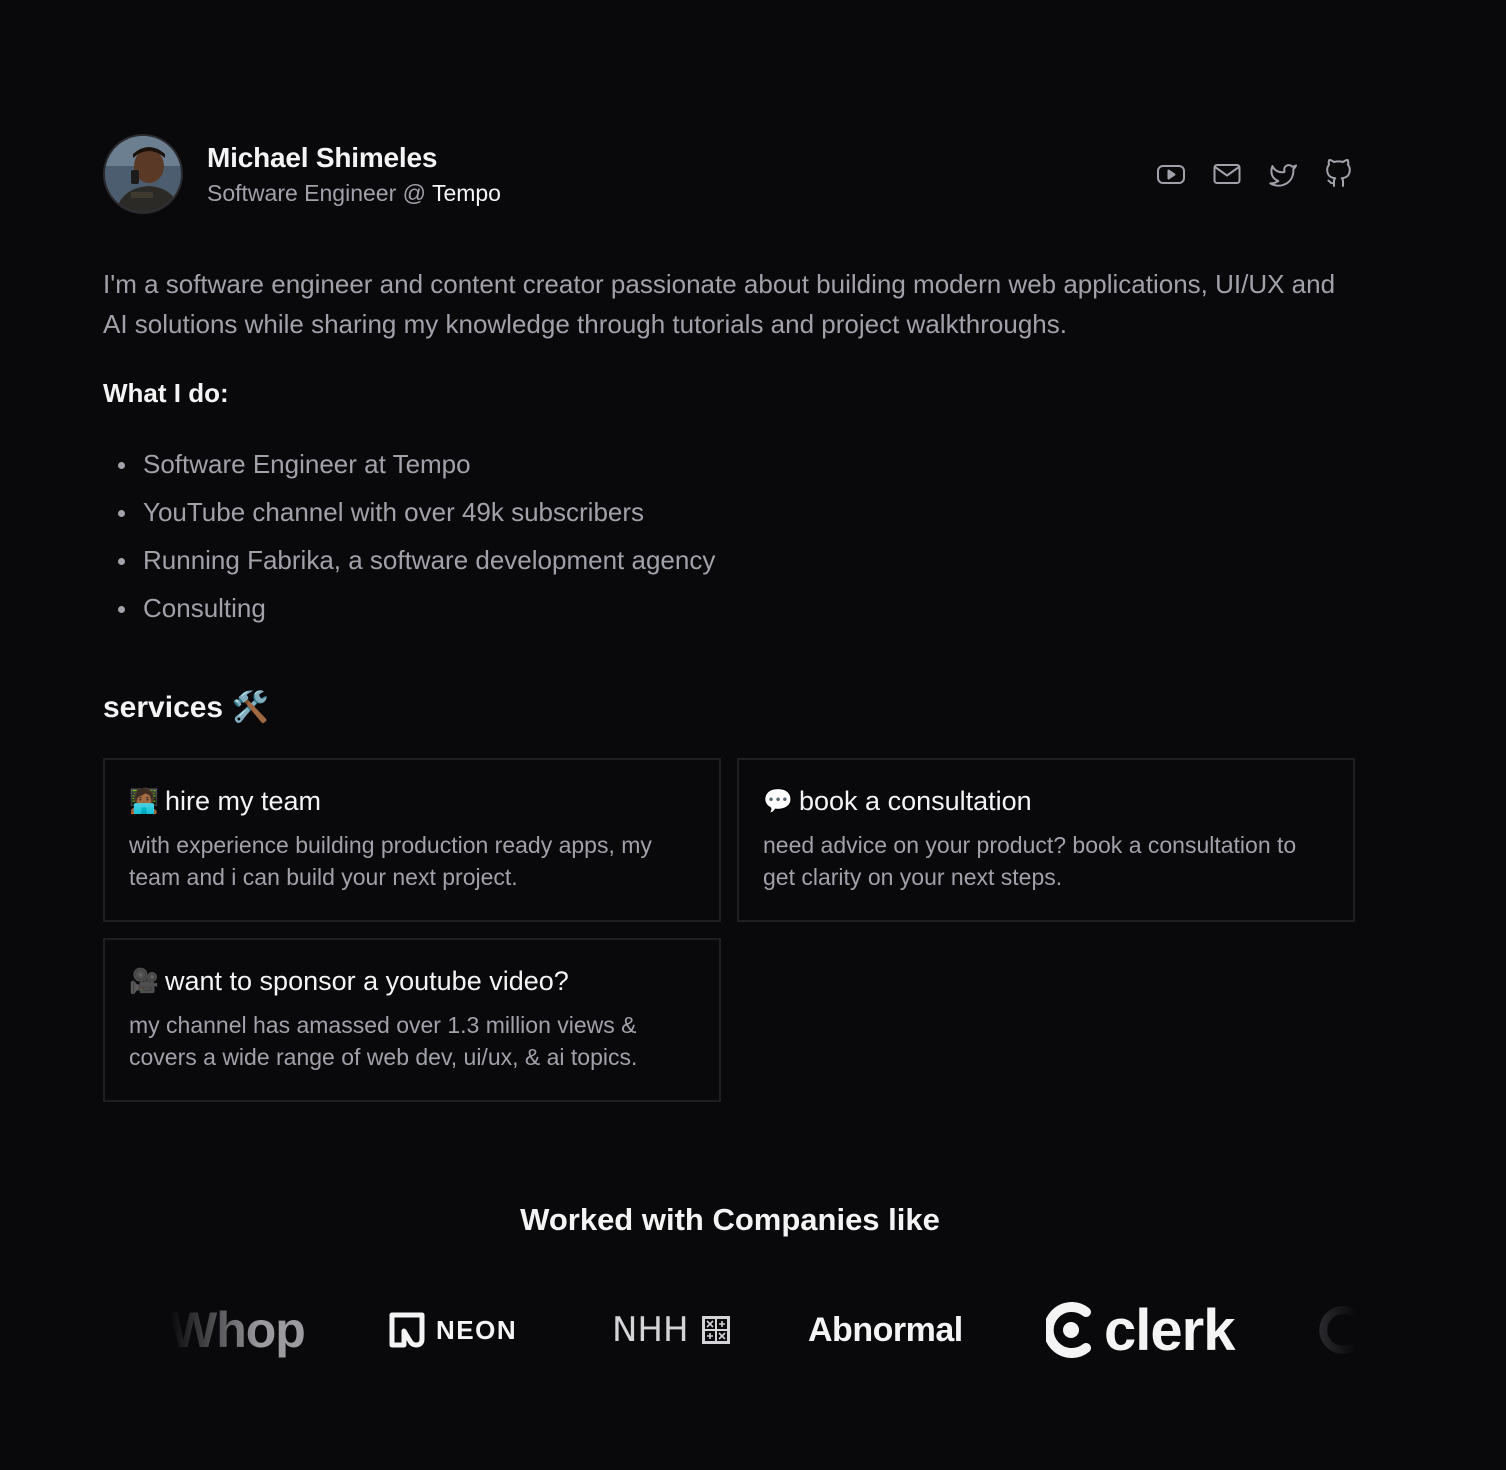  What do you see at coordinates (319, 193) in the screenshot?
I see `role-title: Software Engineer @` at bounding box center [319, 193].